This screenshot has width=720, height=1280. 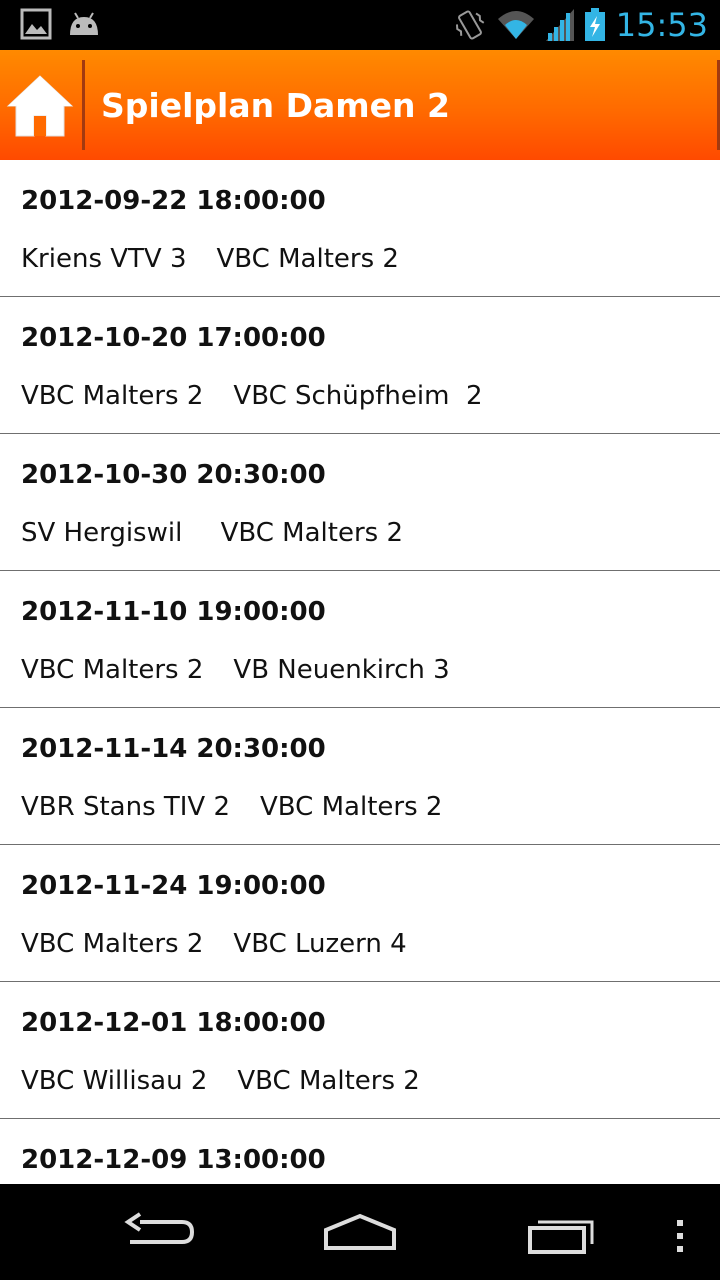 I want to click on game-date: 2012-09-22 18:00:00, so click(x=173, y=201).